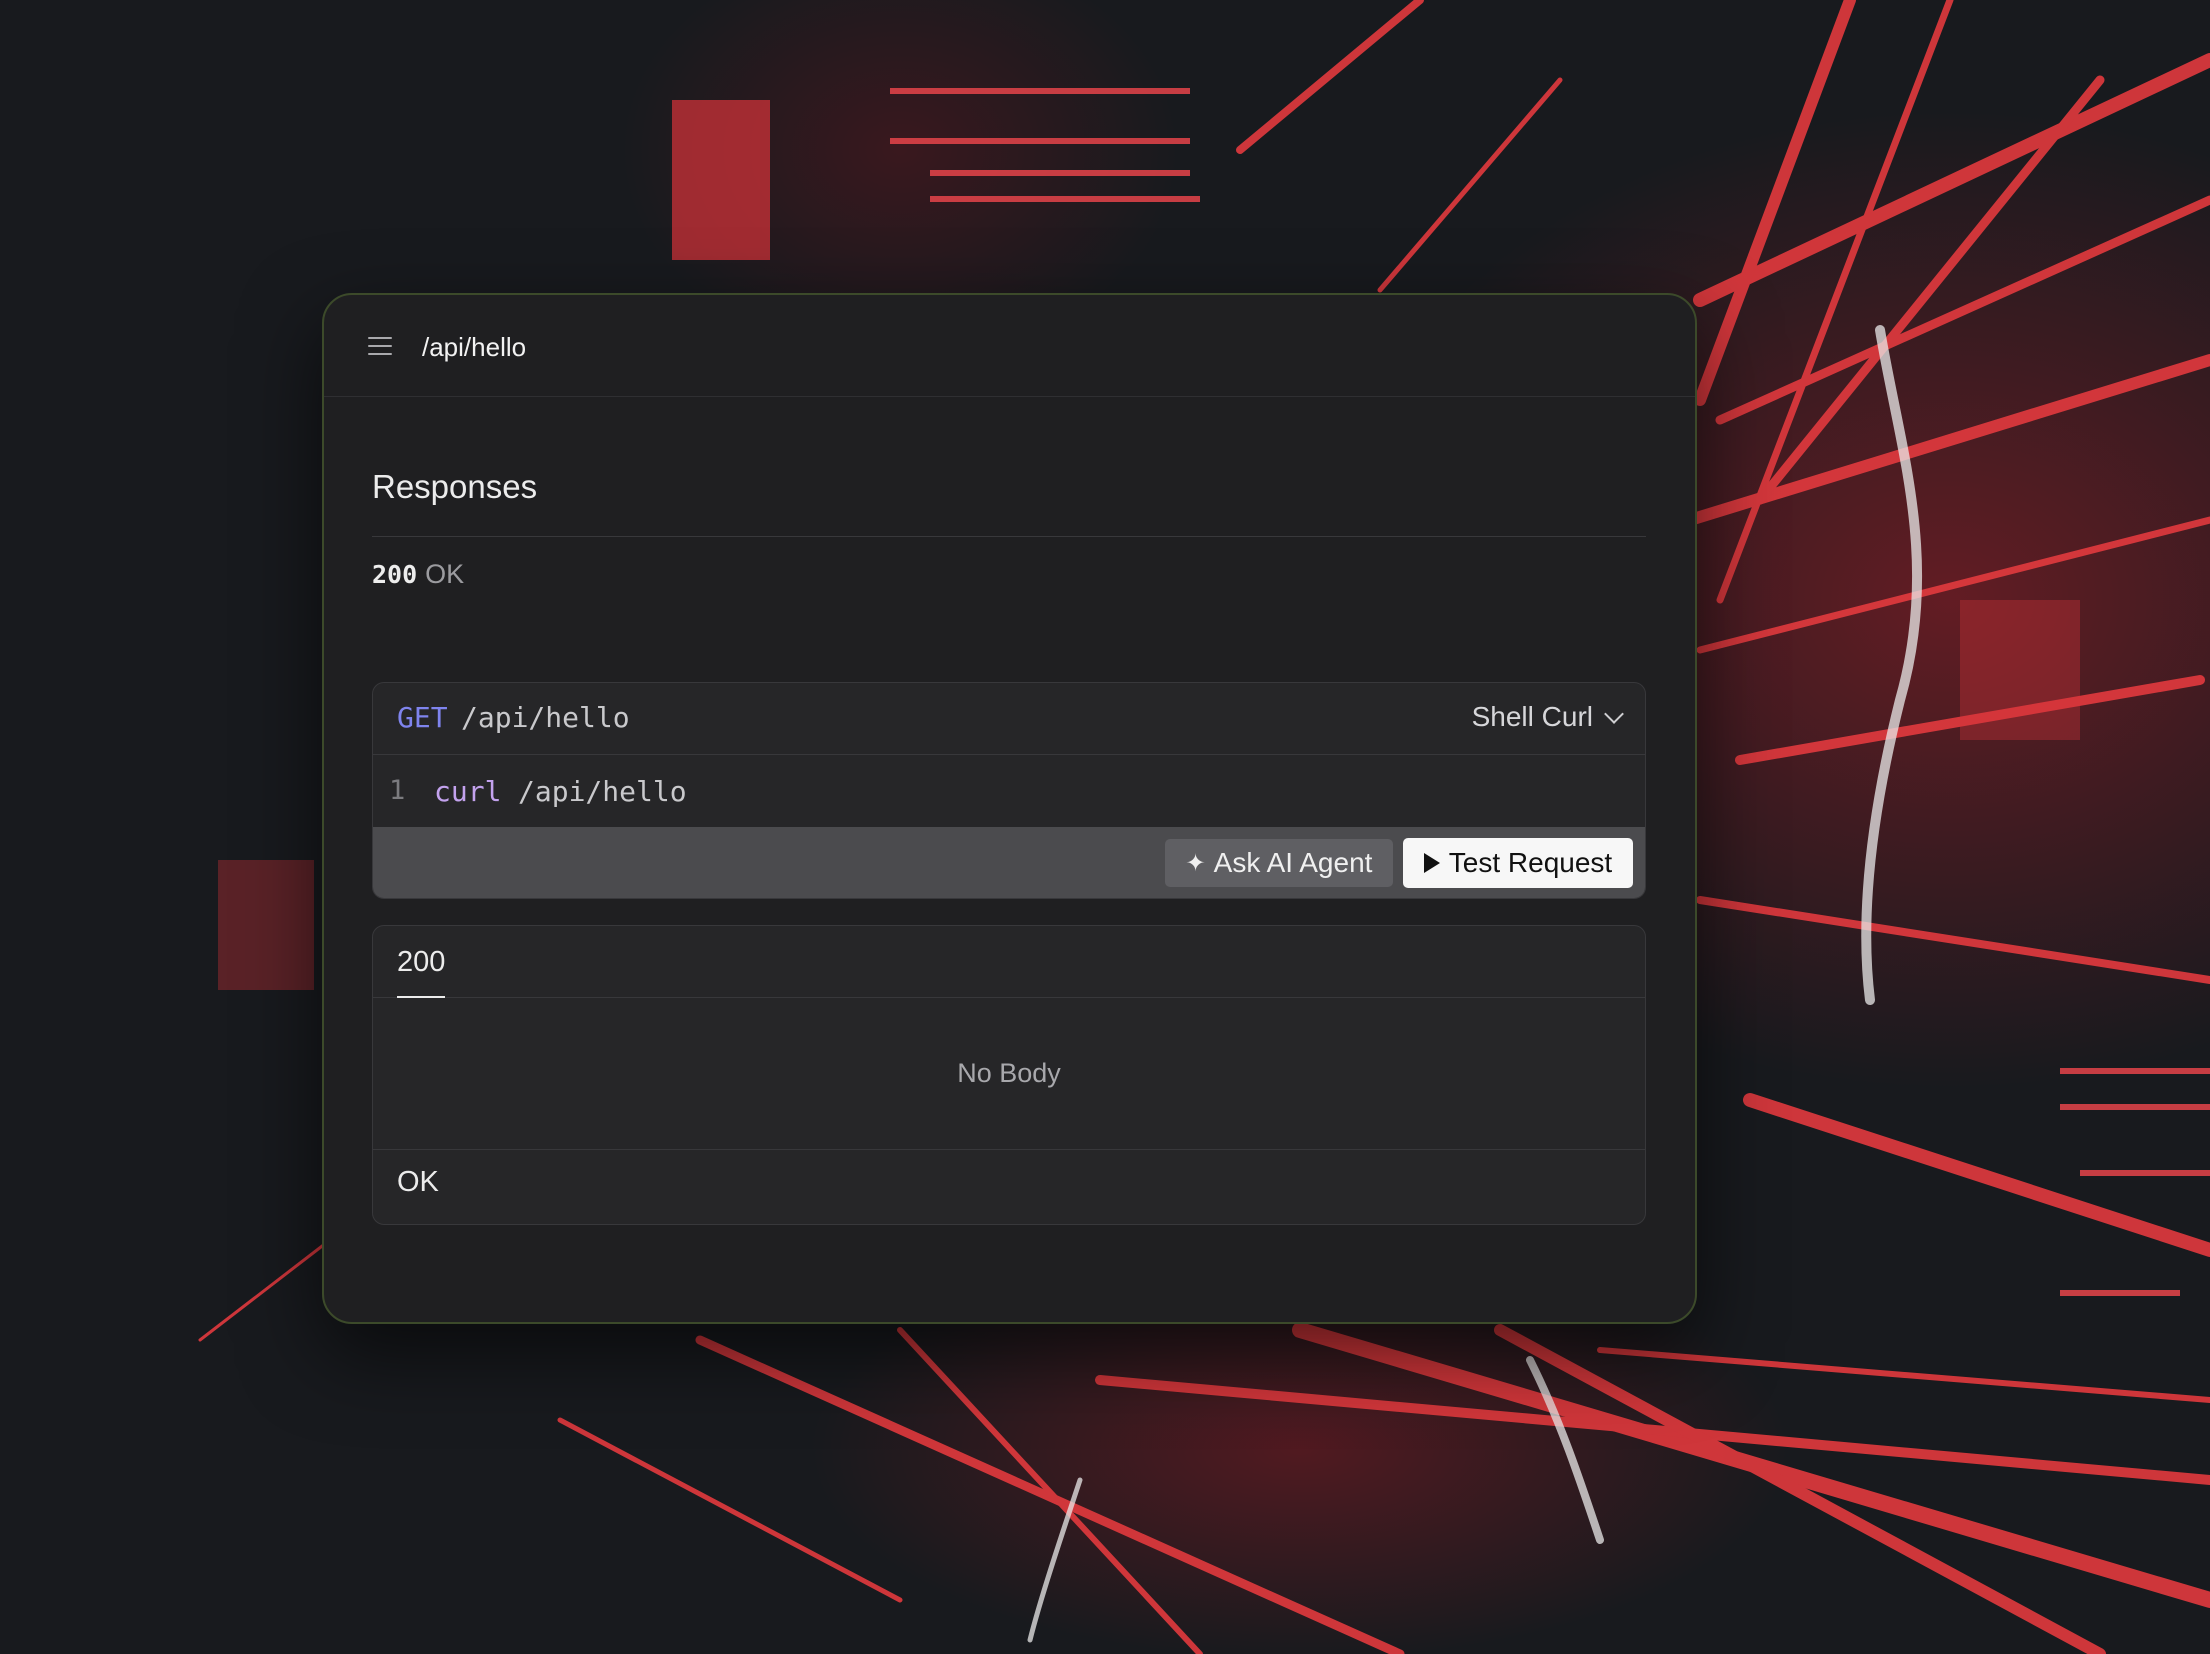  I want to click on response-status: 200 OK, so click(418, 574).